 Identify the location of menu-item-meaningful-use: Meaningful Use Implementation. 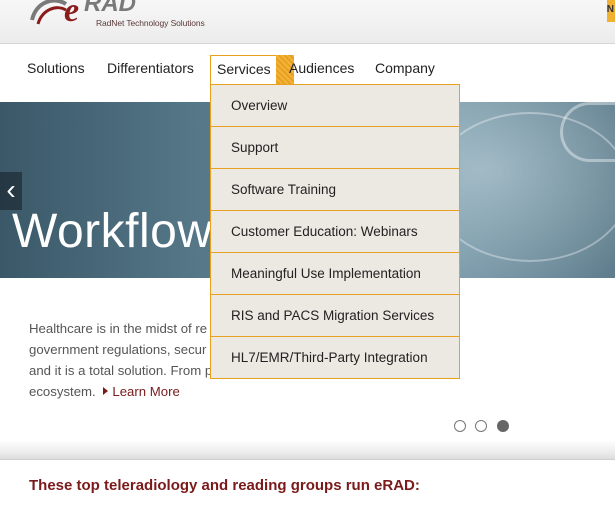
(335, 274).